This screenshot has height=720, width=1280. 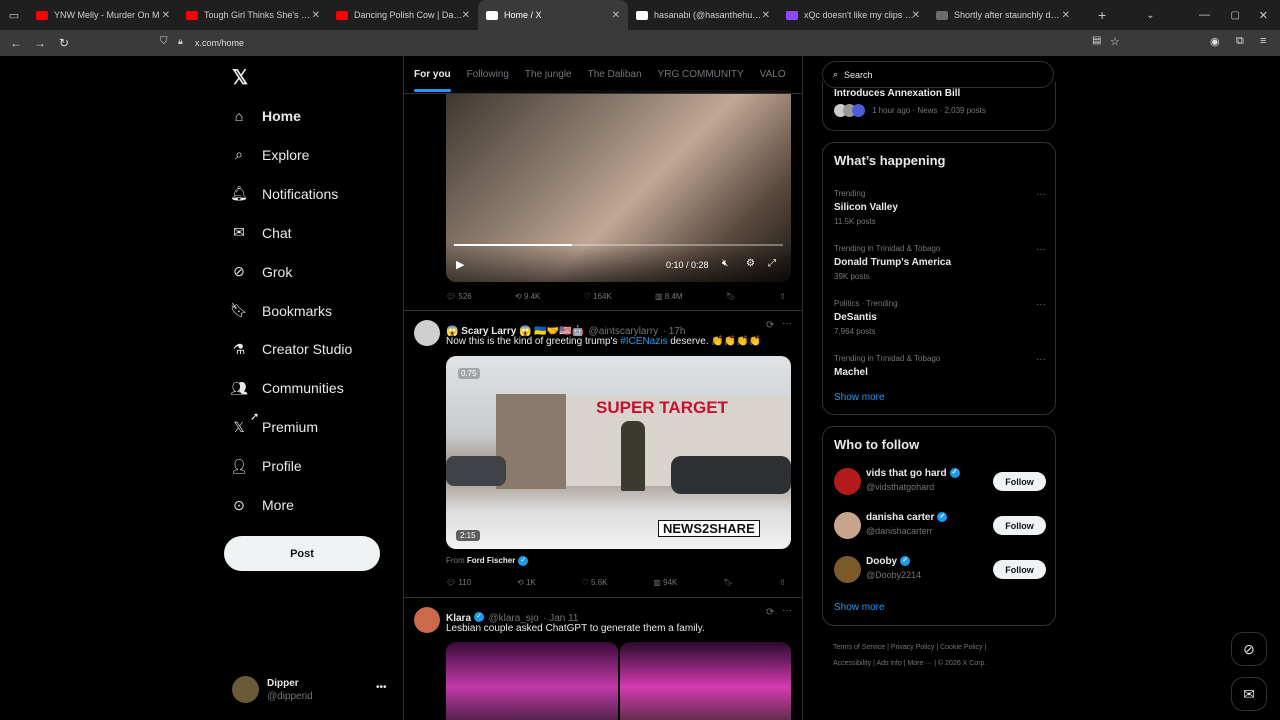 I want to click on video-player: ▶ 0:10 / 0:28 🔇︎ ⚙ ⤢, so click(x=618, y=186).